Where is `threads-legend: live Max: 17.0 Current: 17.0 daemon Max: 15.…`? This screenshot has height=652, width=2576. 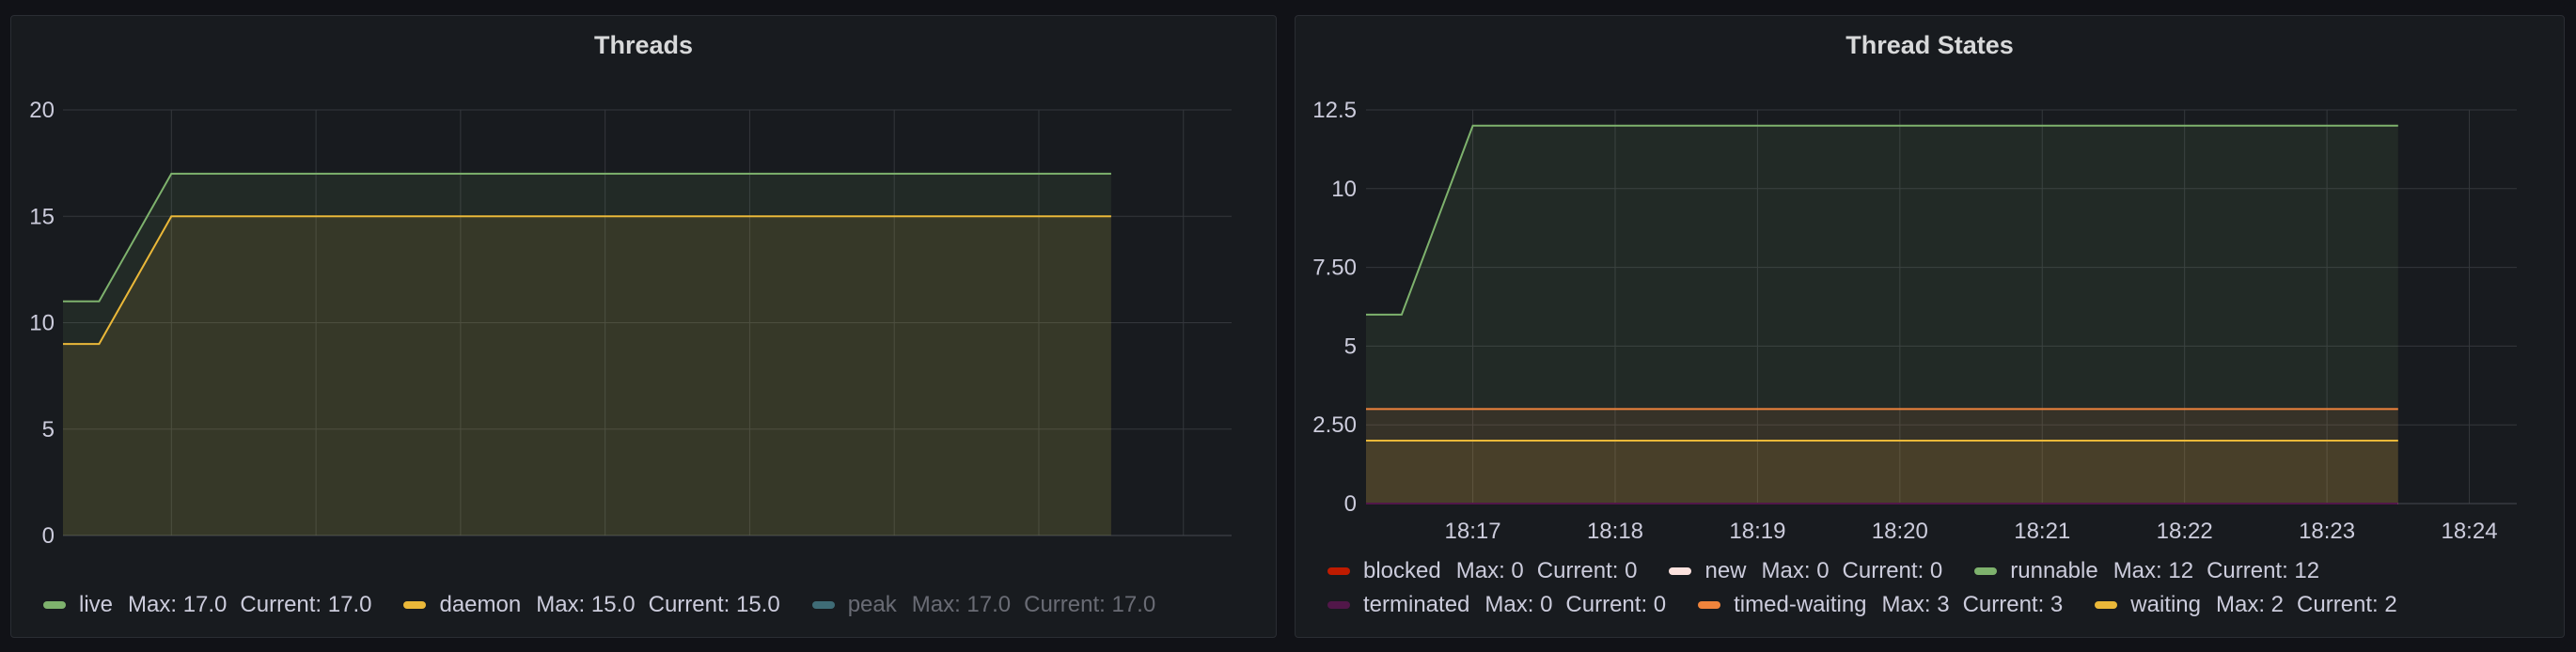 threads-legend: live Max: 17.0 Current: 17.0 daemon Max: 15.… is located at coordinates (655, 605).